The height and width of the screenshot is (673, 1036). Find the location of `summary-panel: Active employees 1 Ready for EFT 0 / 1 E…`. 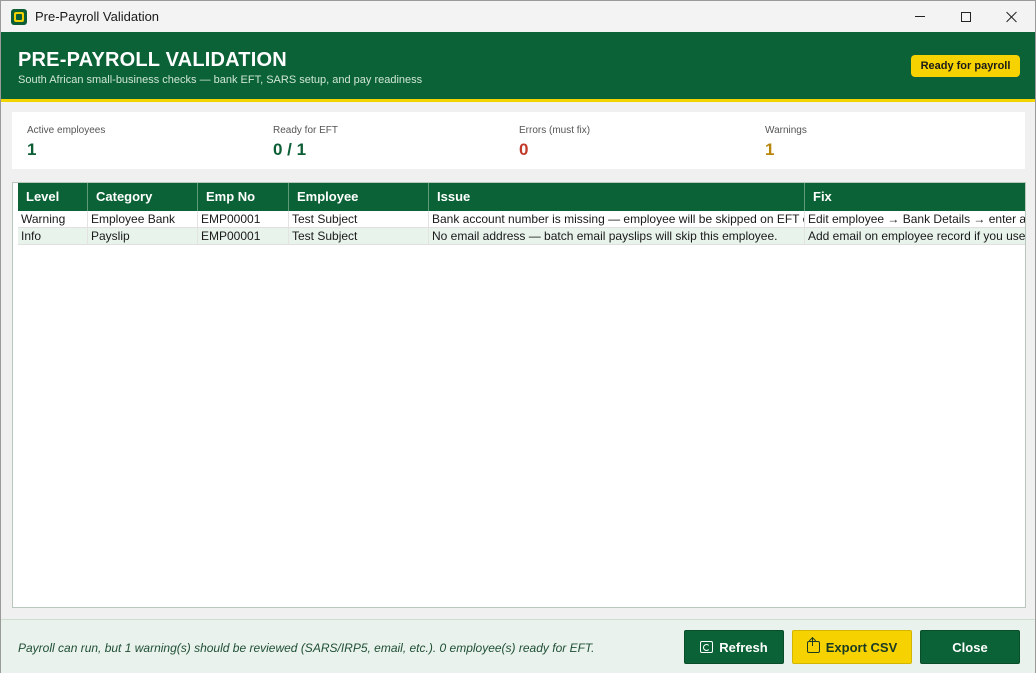

summary-panel: Active employees 1 Ready for EFT 0 / 1 E… is located at coordinates (518, 140).